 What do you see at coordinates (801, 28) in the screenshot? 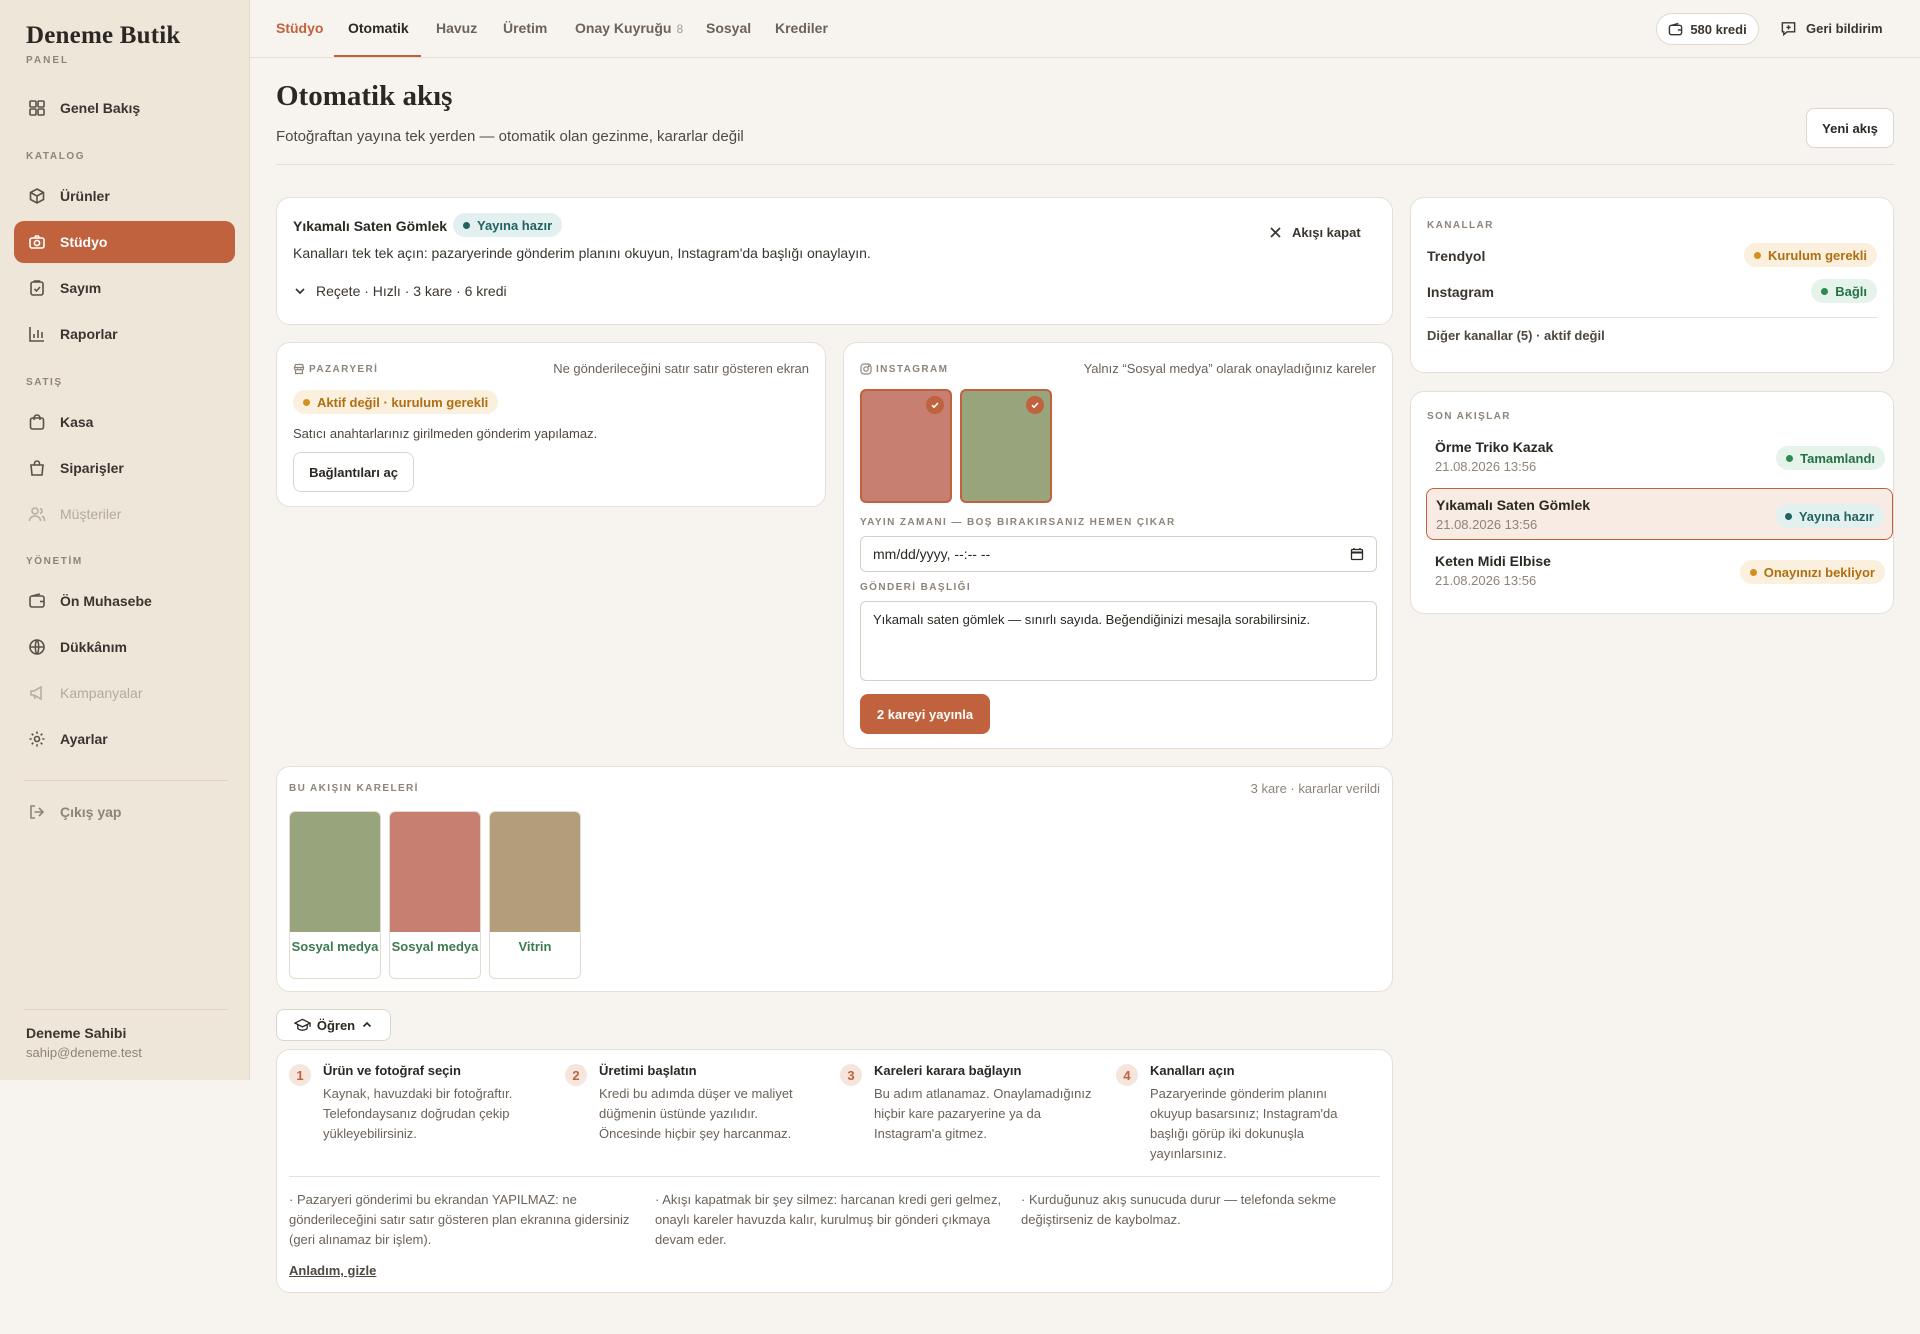
I see `tab-credits: Krediler` at bounding box center [801, 28].